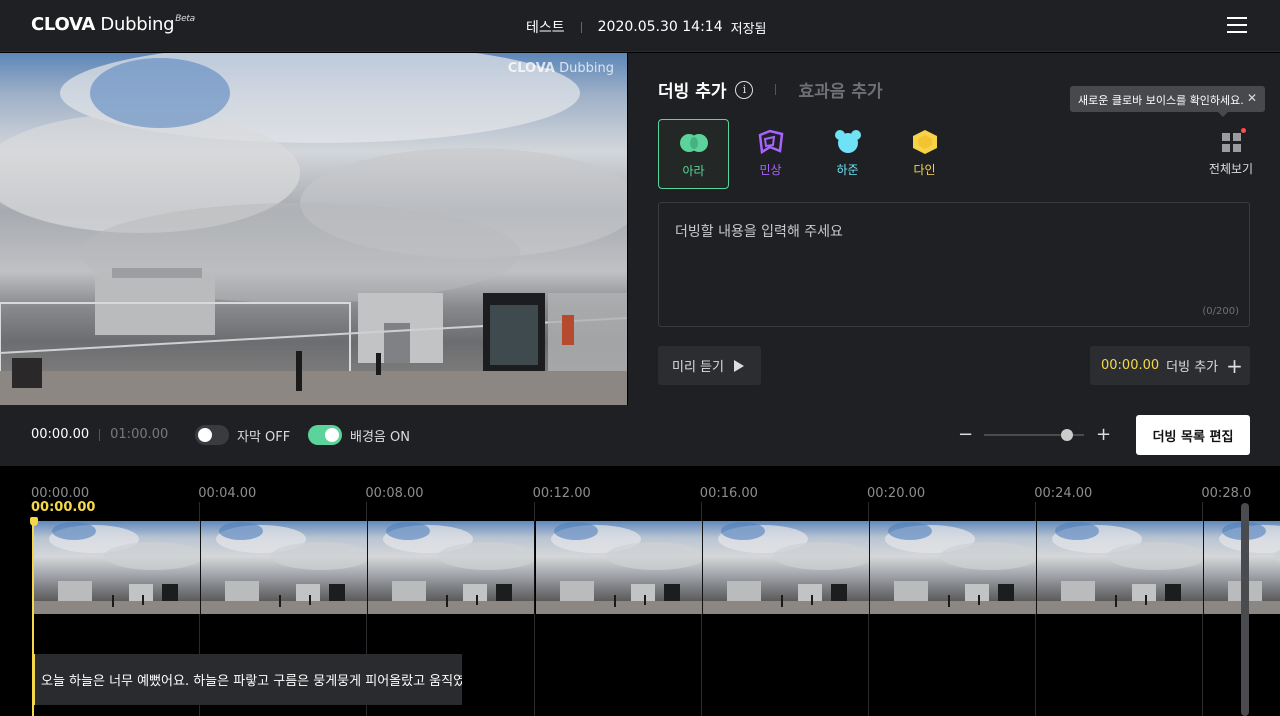 The height and width of the screenshot is (716, 1280). I want to click on close-icon: ✕, so click(1252, 98).